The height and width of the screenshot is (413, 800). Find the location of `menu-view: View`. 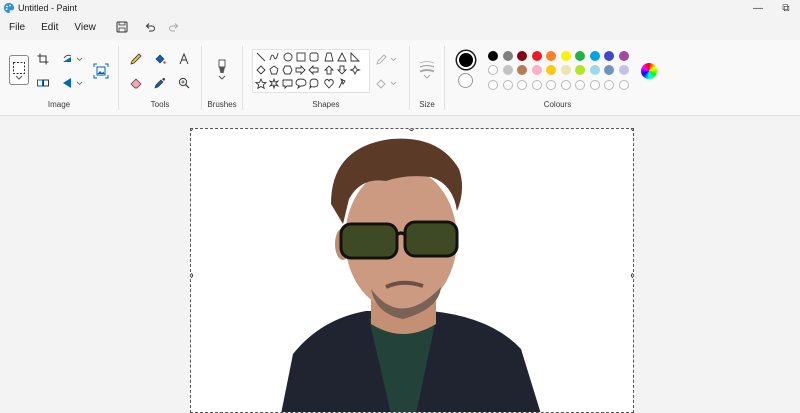

menu-view: View is located at coordinates (85, 27).